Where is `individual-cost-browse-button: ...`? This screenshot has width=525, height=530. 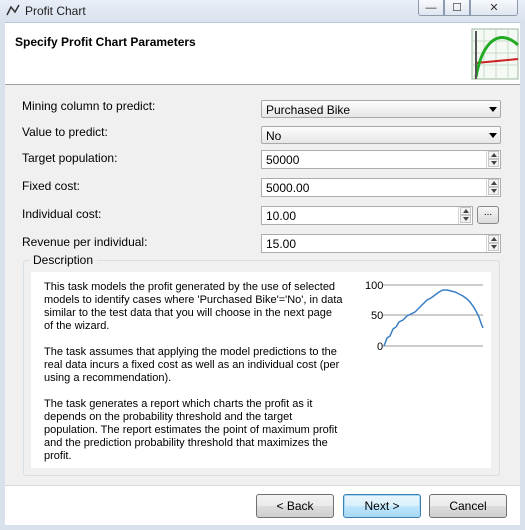 individual-cost-browse-button: ... is located at coordinates (488, 215).